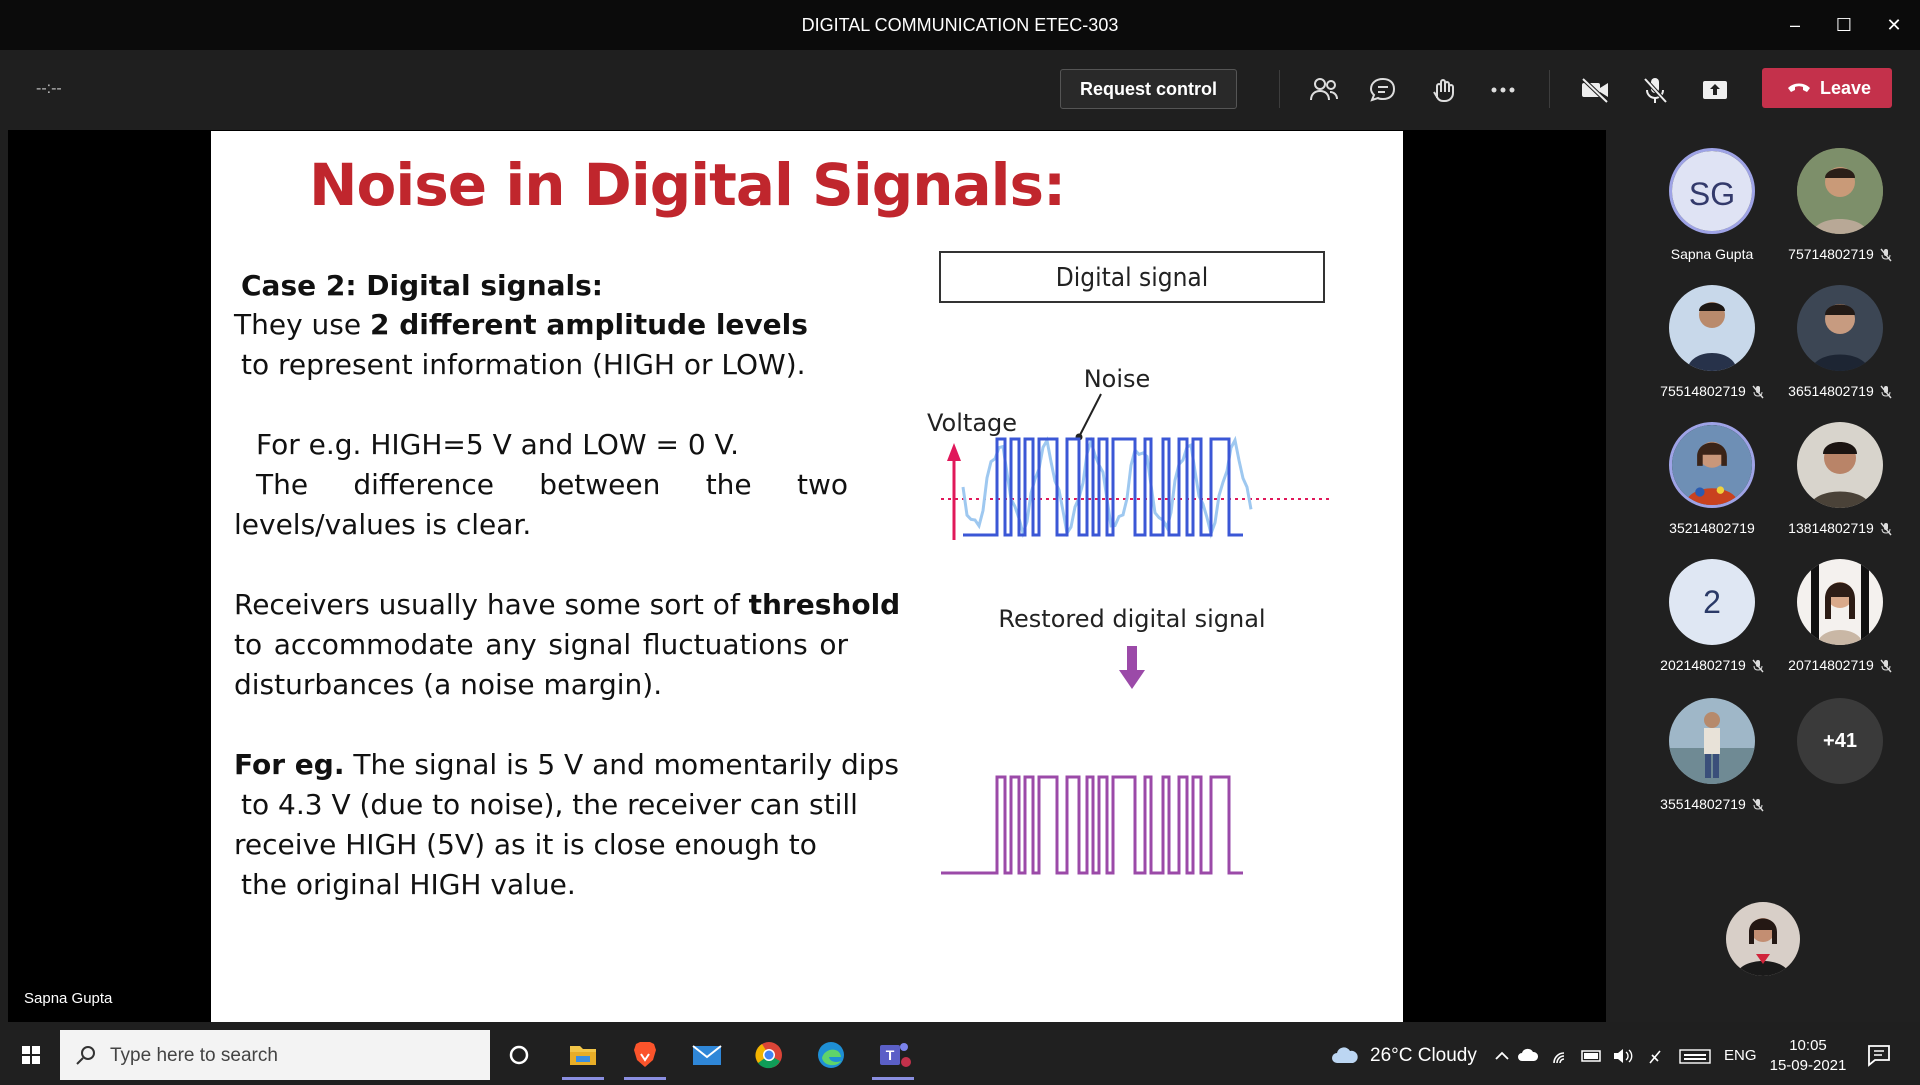 Image resolution: width=1920 pixels, height=1085 pixels. I want to click on meeting-toolbar: --:-- Request control Leave, so click(960, 88).